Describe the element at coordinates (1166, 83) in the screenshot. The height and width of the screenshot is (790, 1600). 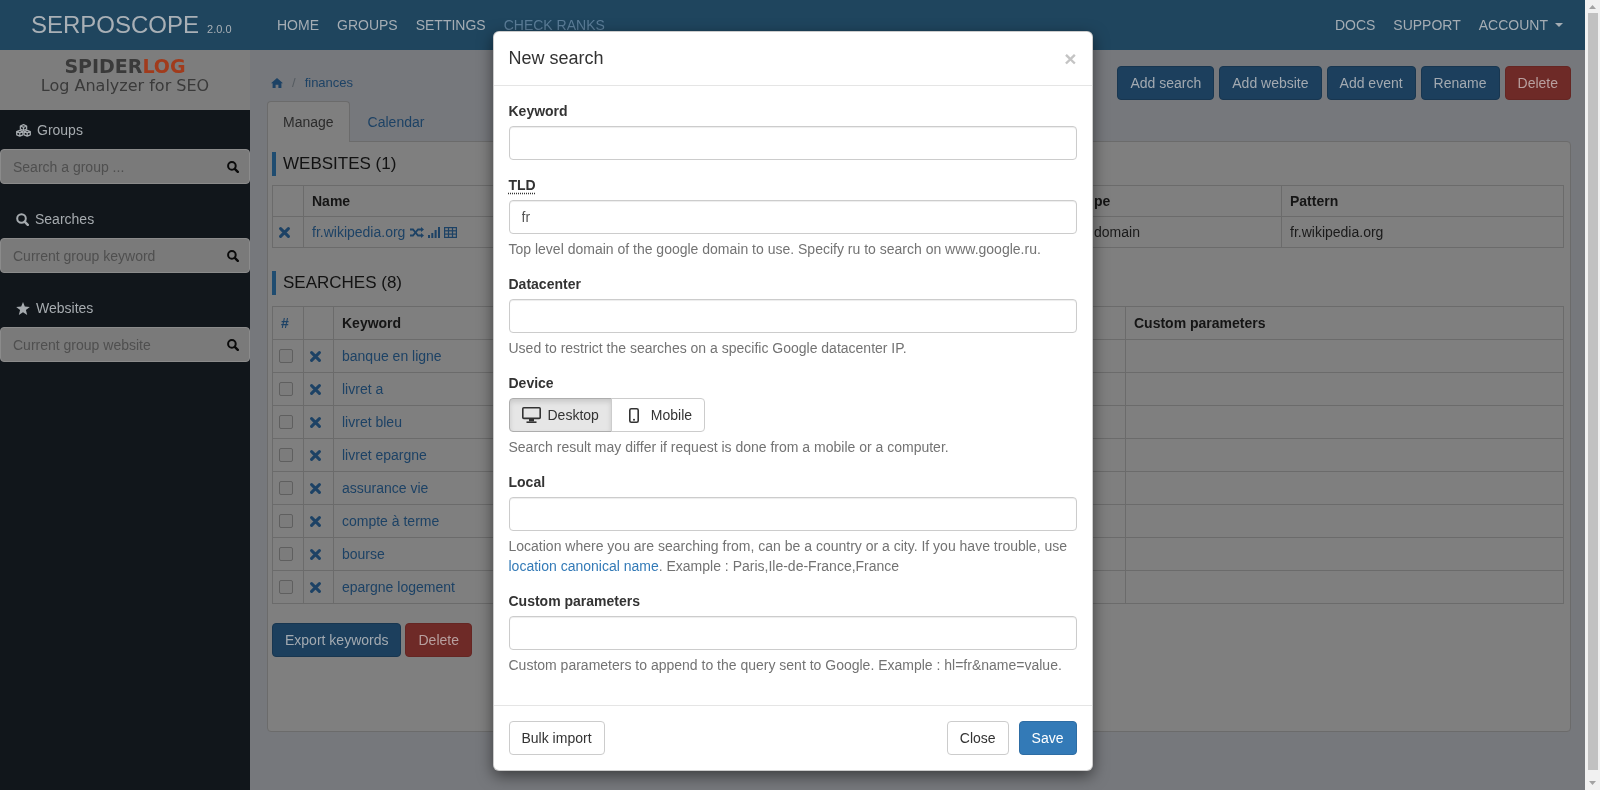
I see `action-button: Add search` at that location.